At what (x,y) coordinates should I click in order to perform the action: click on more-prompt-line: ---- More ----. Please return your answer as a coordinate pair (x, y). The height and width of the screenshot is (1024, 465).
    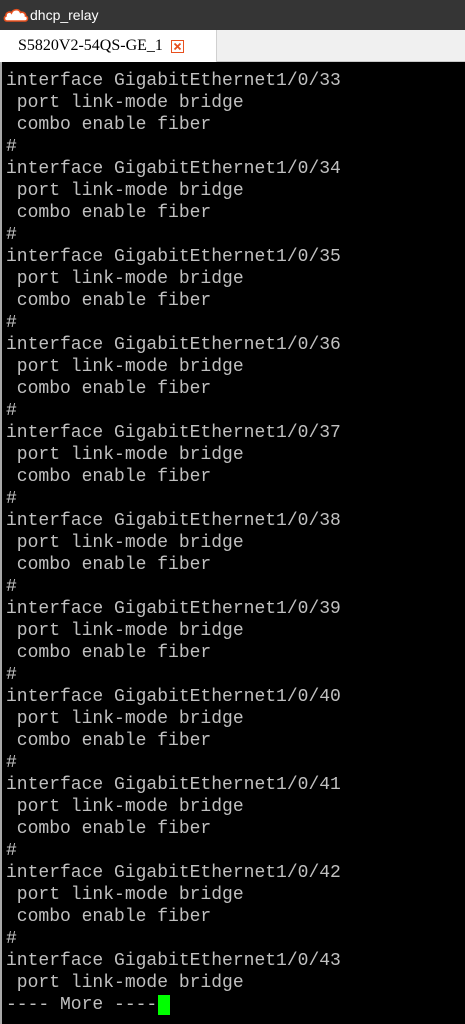
    Looking at the image, I should click on (173, 1005).